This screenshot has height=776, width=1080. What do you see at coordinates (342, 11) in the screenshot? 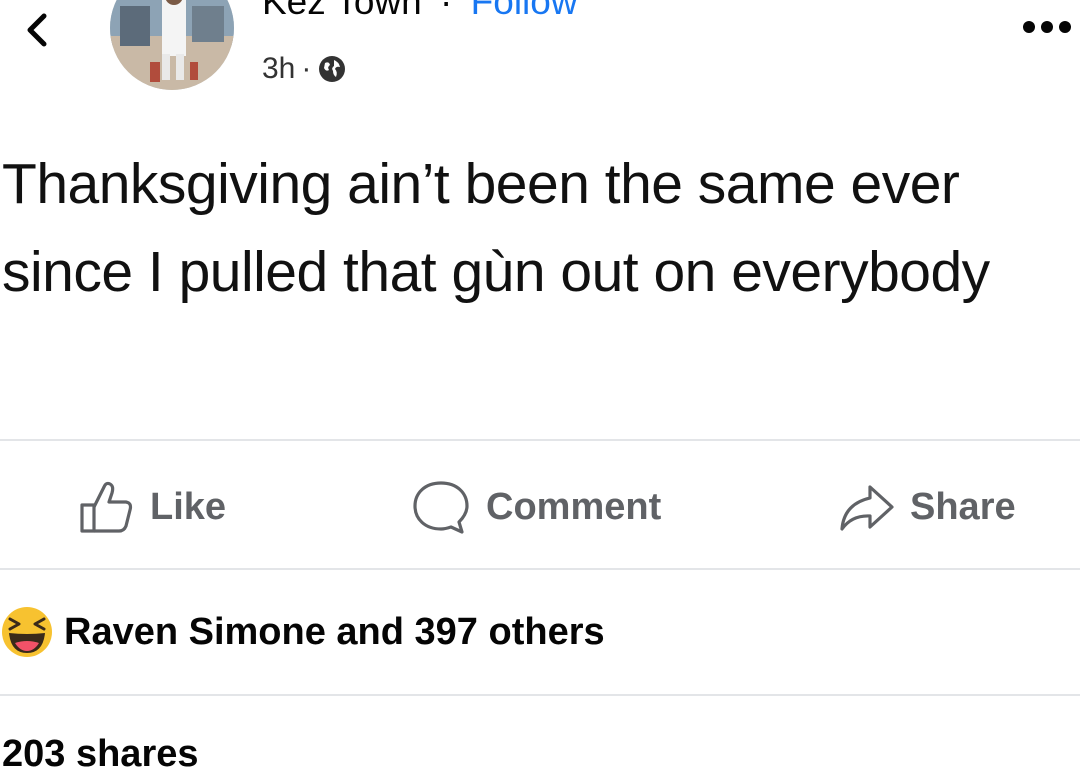
I see `author-name: Kez Town` at bounding box center [342, 11].